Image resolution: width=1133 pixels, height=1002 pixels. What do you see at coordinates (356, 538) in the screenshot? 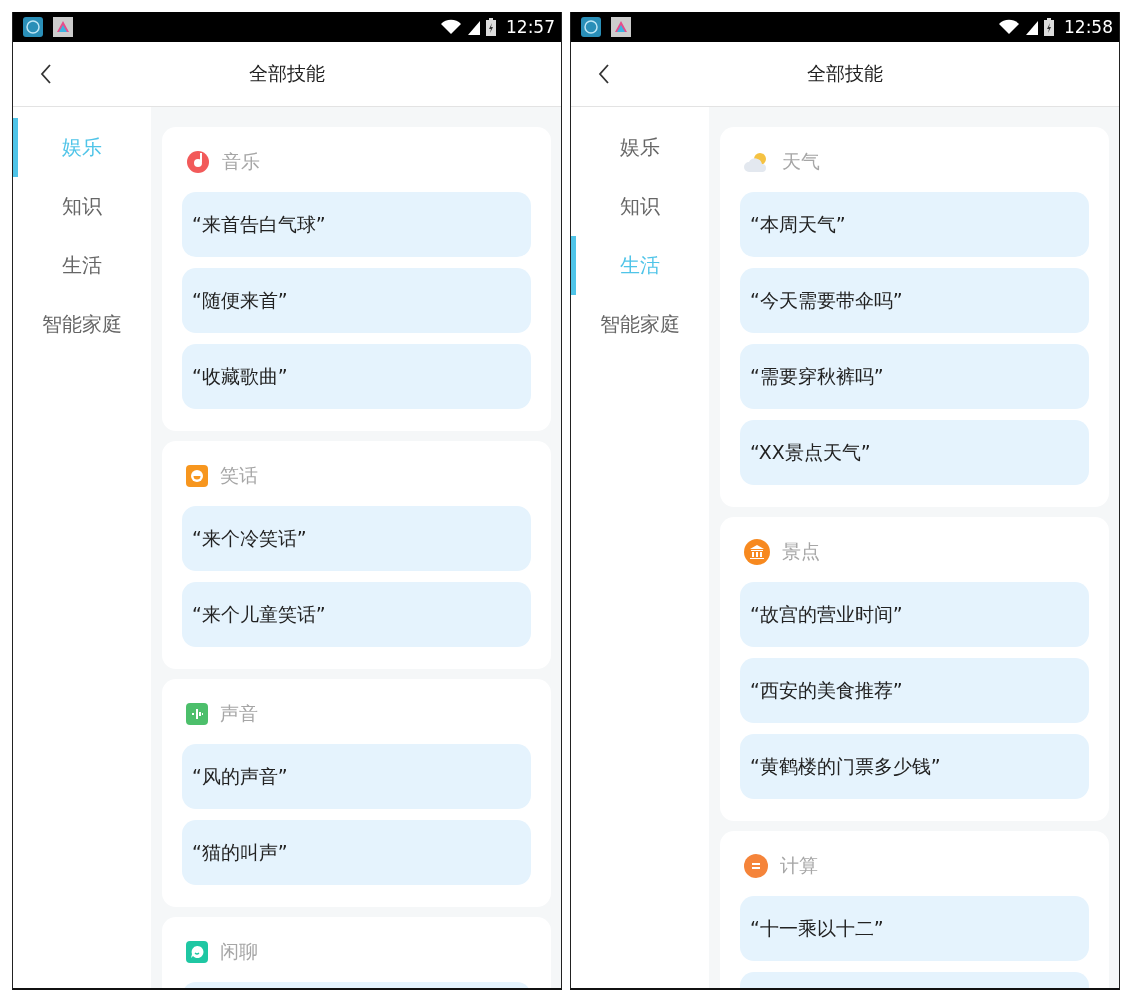
I see `example-phrase: “来个冷笑话”` at bounding box center [356, 538].